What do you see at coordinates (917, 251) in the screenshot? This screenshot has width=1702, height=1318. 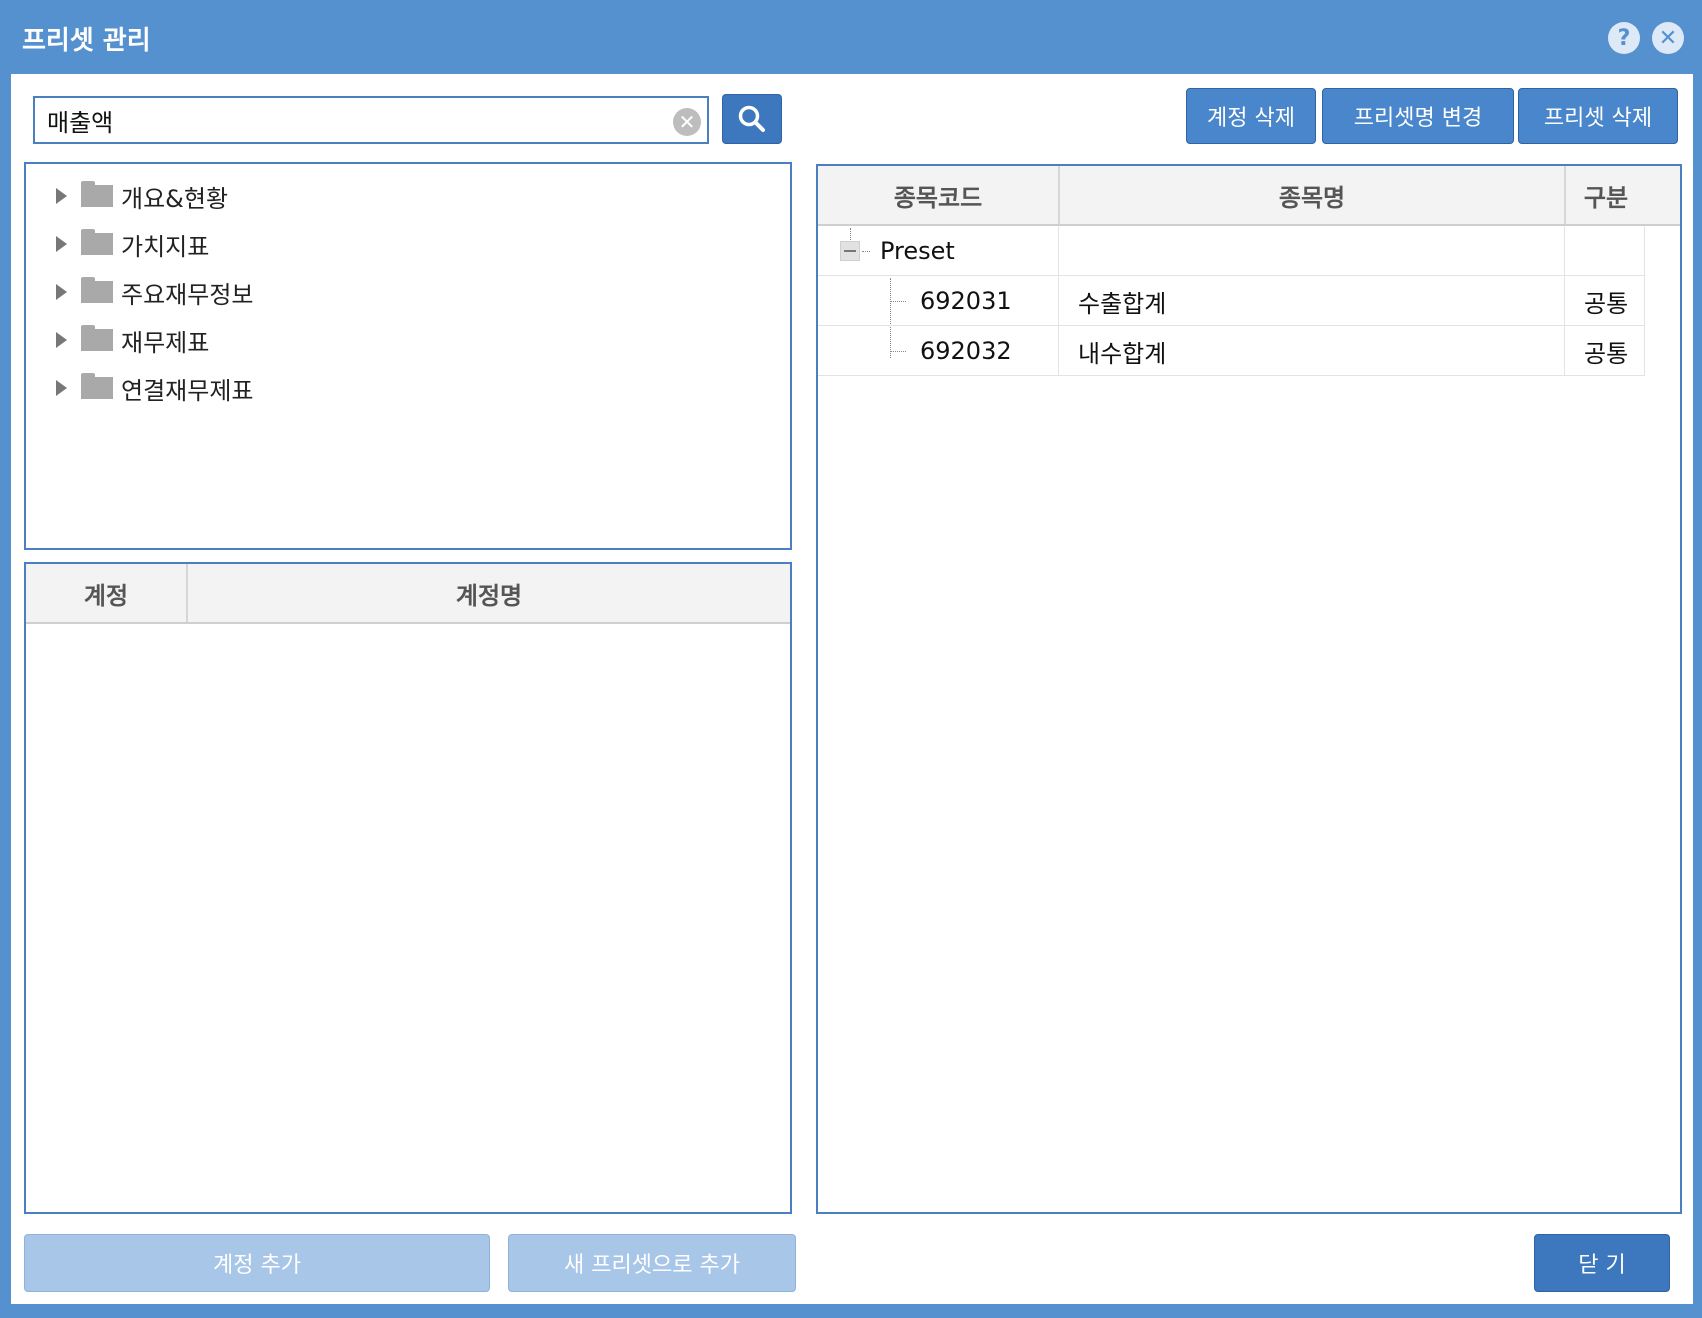 I see `preset-root-label: Preset` at bounding box center [917, 251].